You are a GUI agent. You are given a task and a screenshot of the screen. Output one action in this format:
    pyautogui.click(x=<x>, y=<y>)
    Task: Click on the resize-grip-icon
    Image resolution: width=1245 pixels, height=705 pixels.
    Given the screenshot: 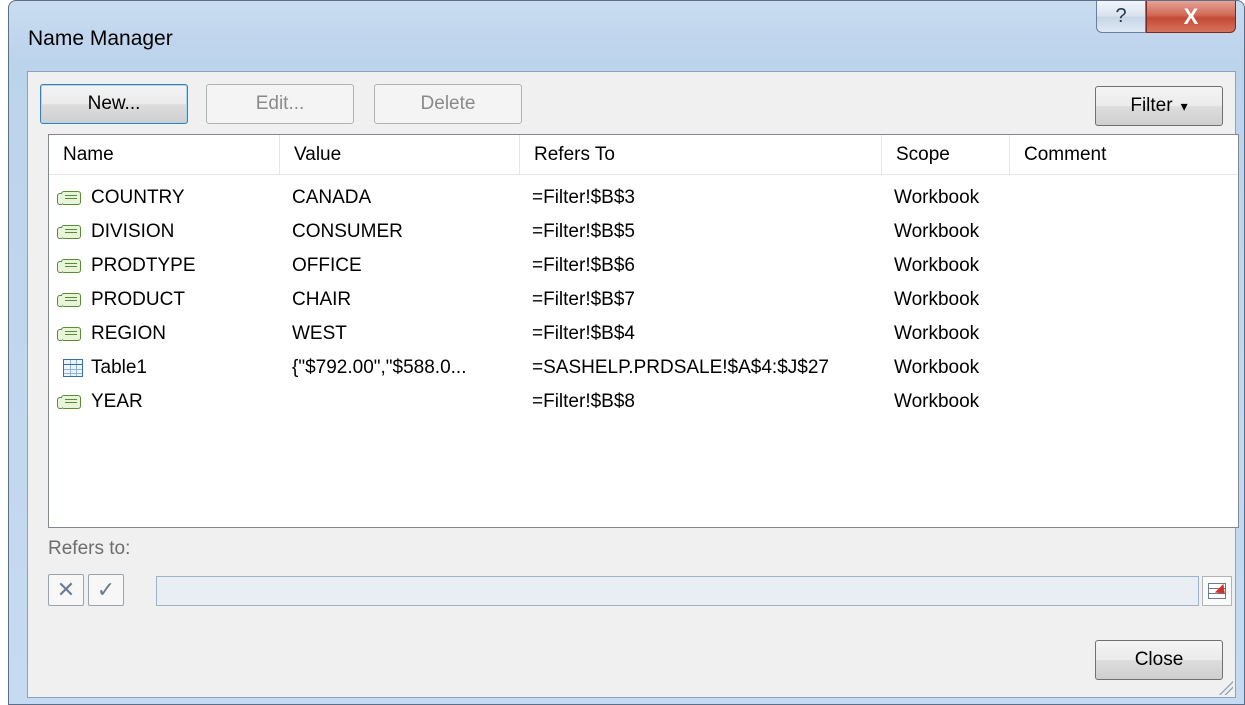 What is the action you would take?
    pyautogui.click(x=1225, y=687)
    